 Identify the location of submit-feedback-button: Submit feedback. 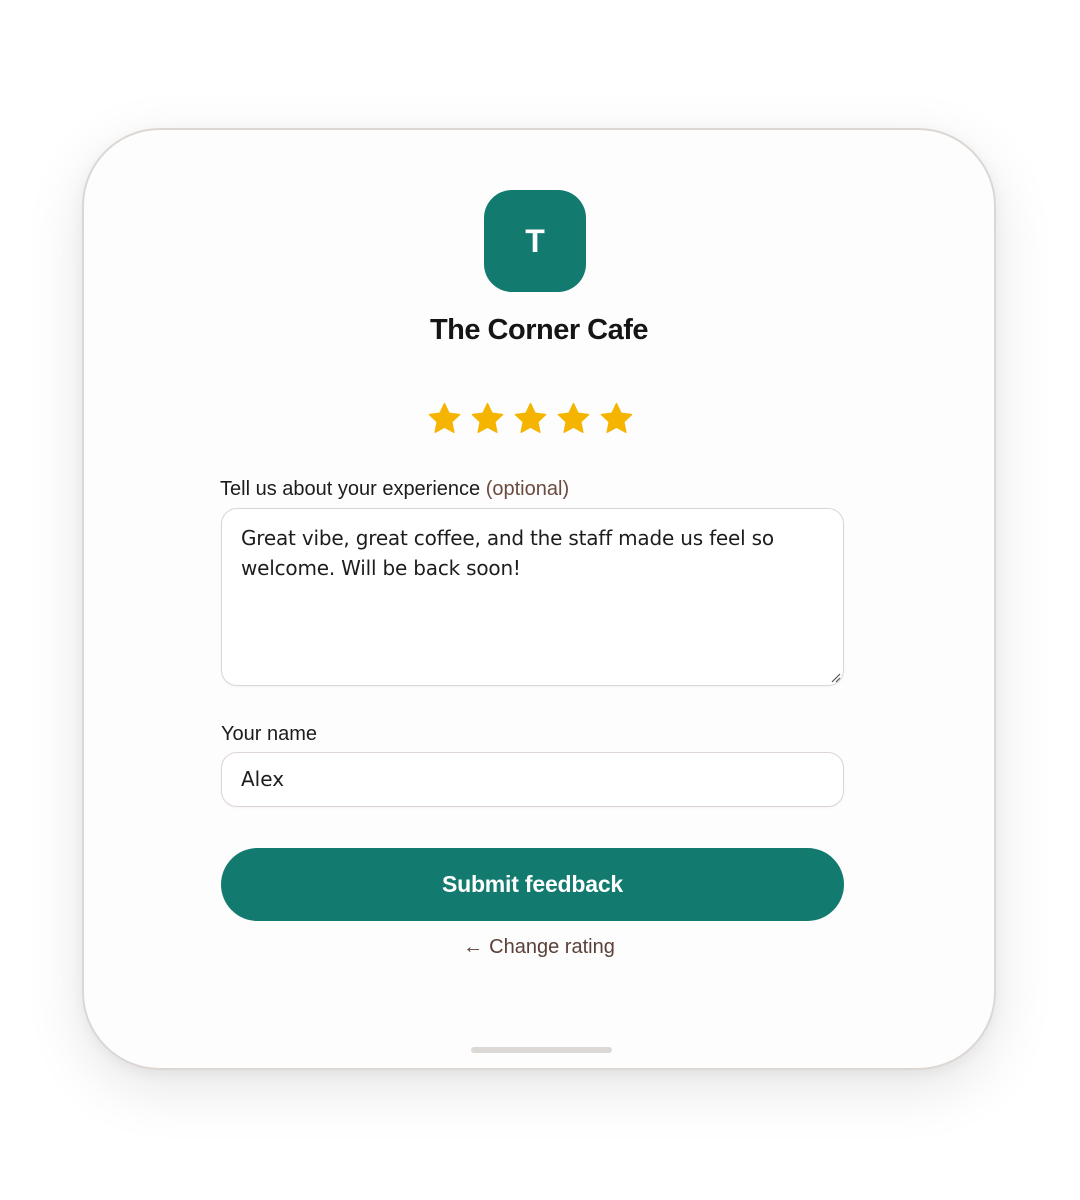
(532, 884).